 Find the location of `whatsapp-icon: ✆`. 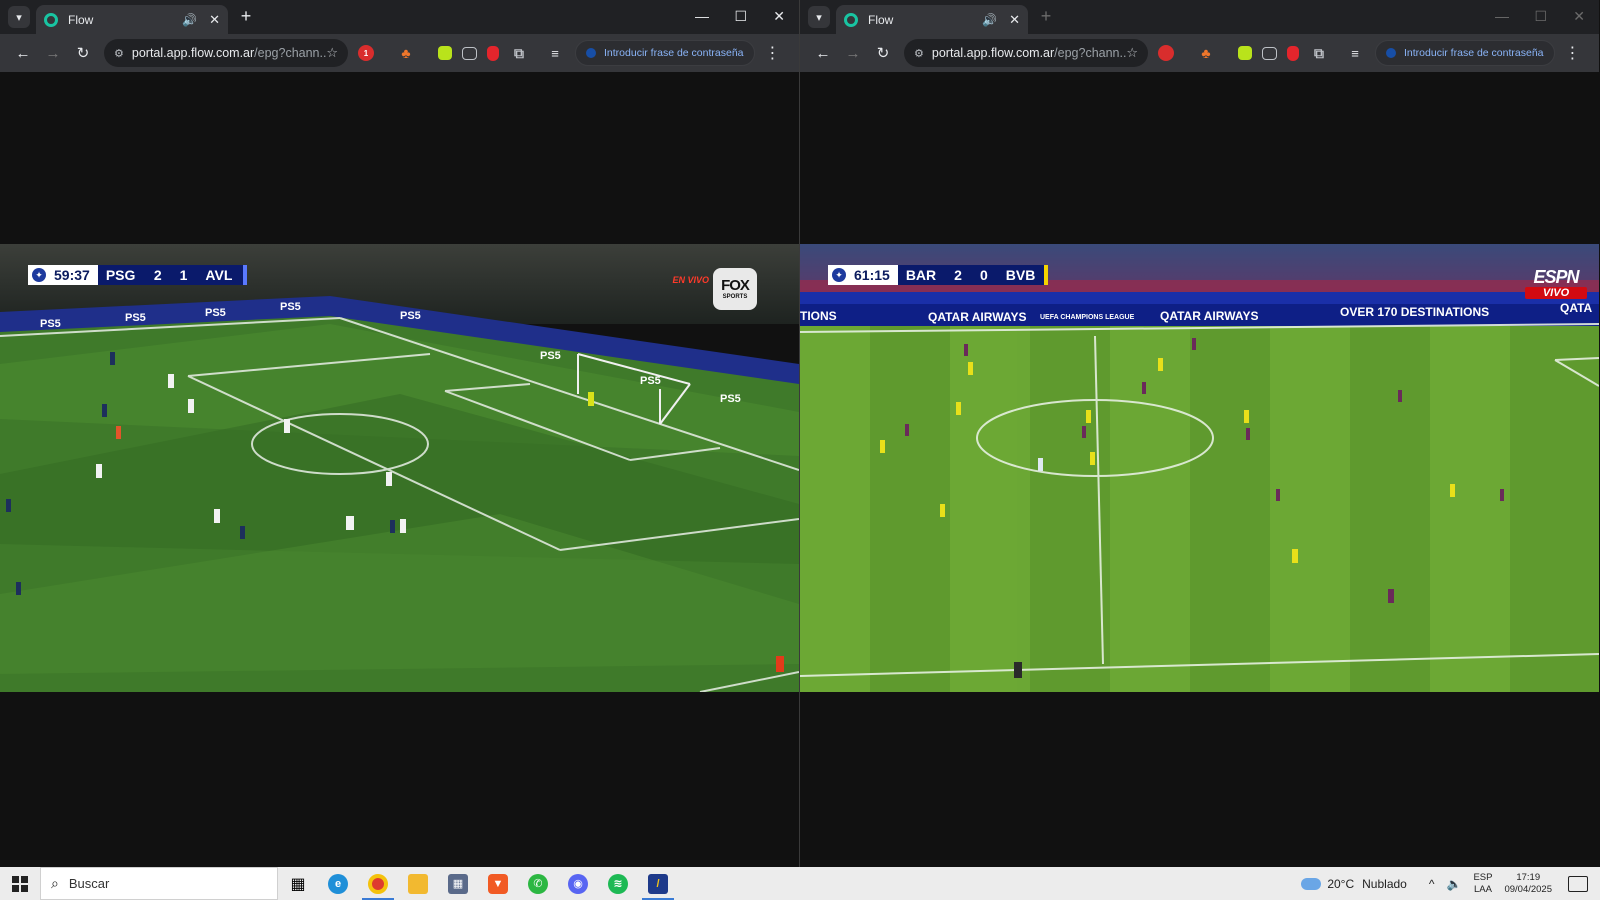

whatsapp-icon: ✆ is located at coordinates (538, 883).